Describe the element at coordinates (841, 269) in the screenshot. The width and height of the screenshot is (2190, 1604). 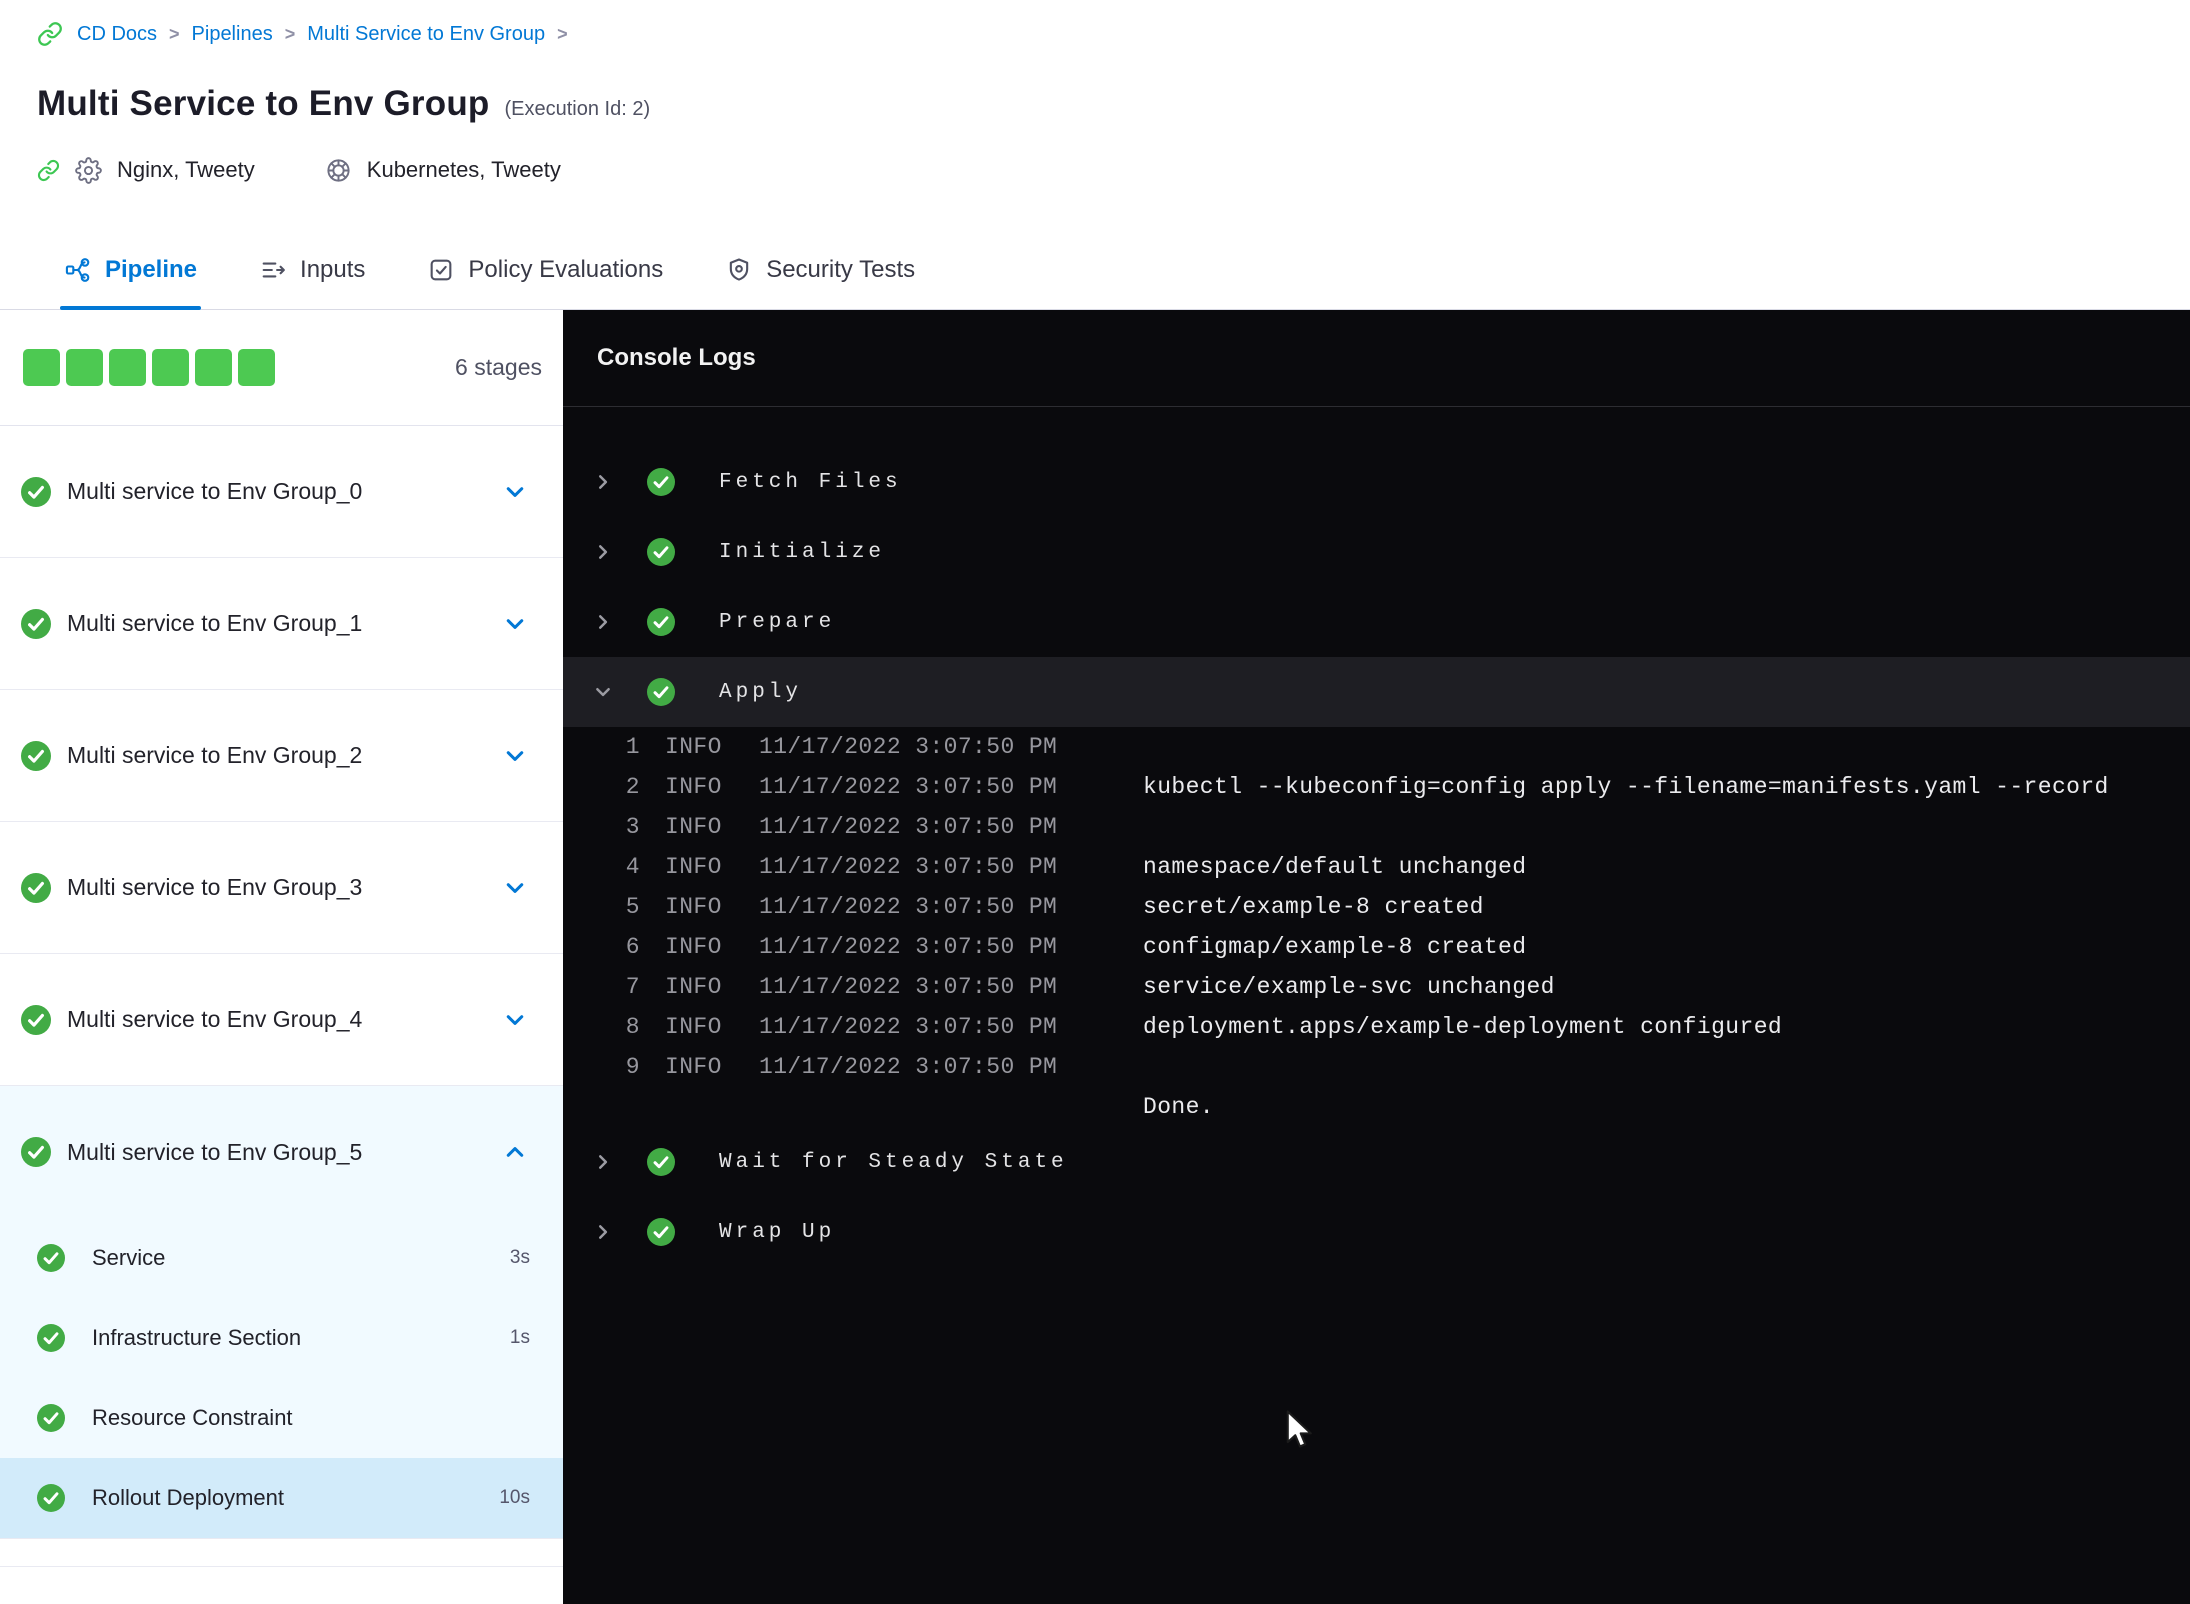
I see `tab-label: Security Tests` at that location.